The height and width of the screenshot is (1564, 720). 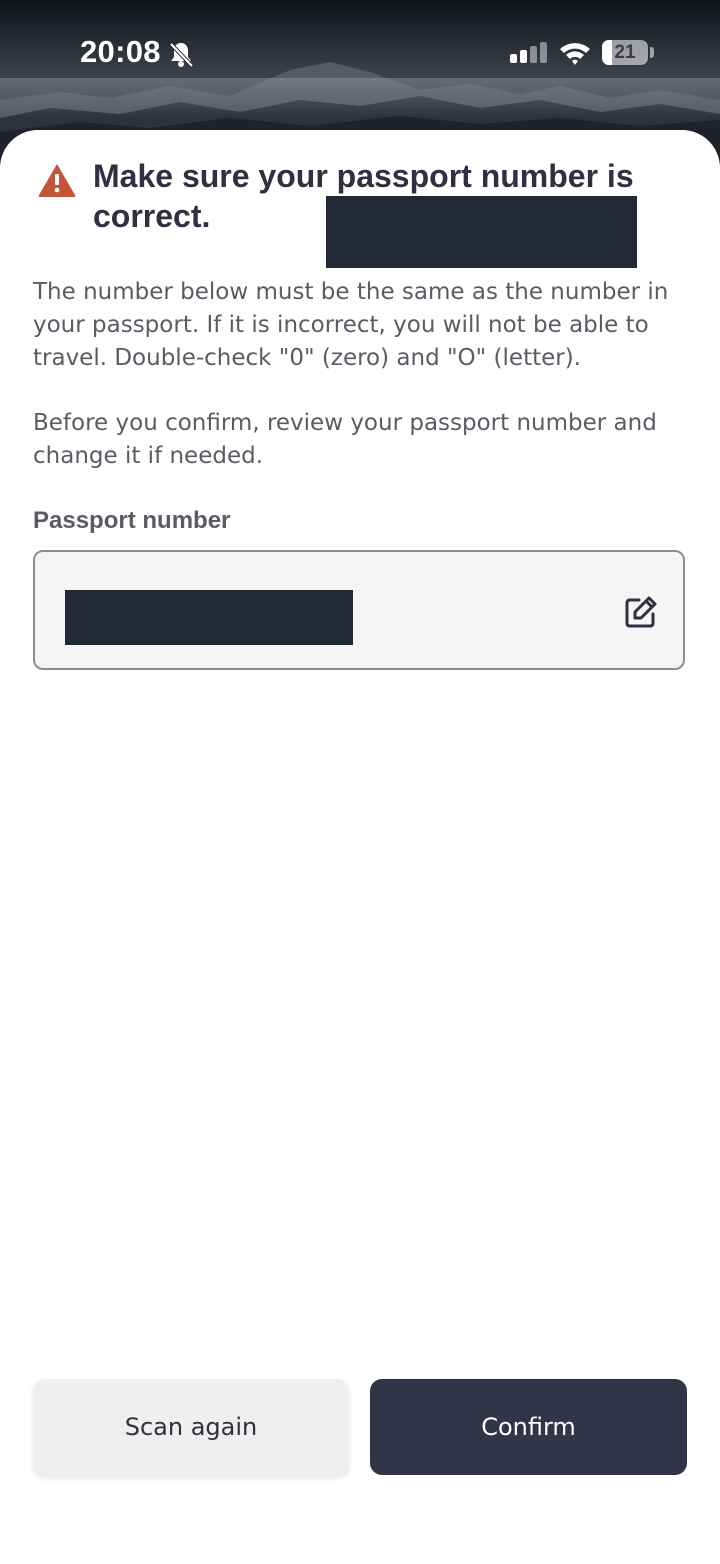 What do you see at coordinates (528, 52) in the screenshot?
I see `signal-icon` at bounding box center [528, 52].